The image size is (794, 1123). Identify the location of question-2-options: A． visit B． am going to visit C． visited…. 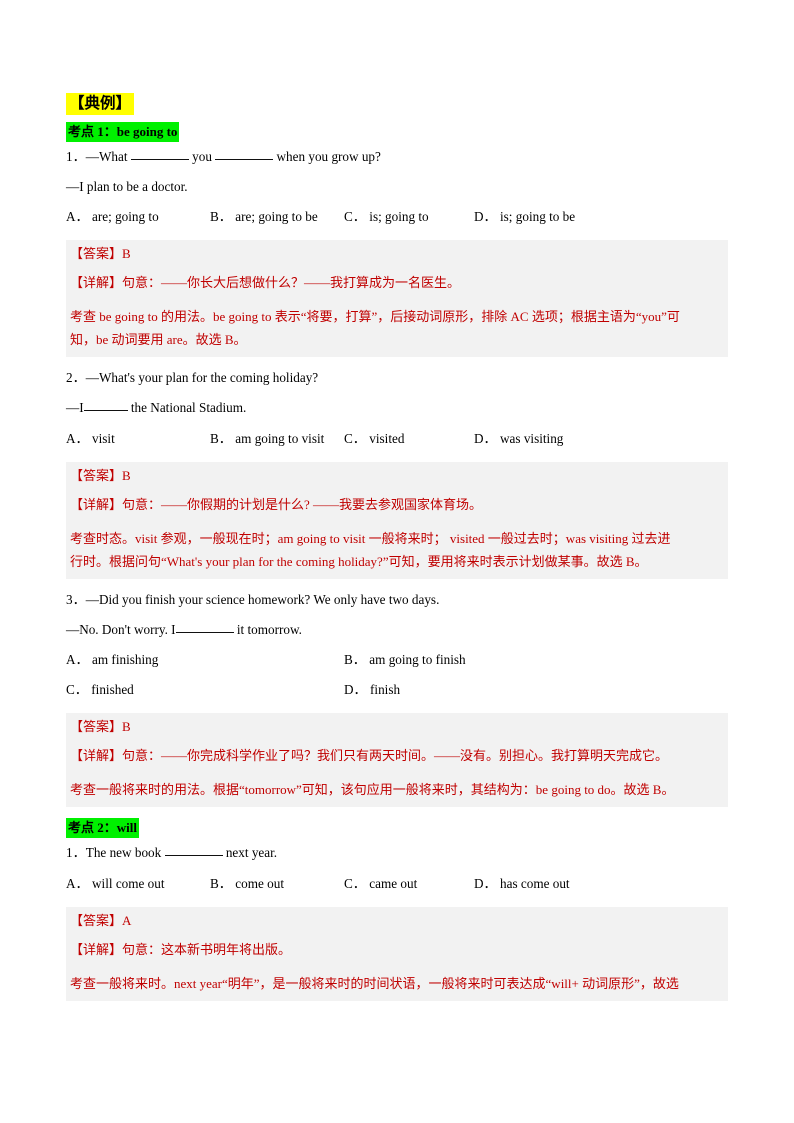
(397, 438).